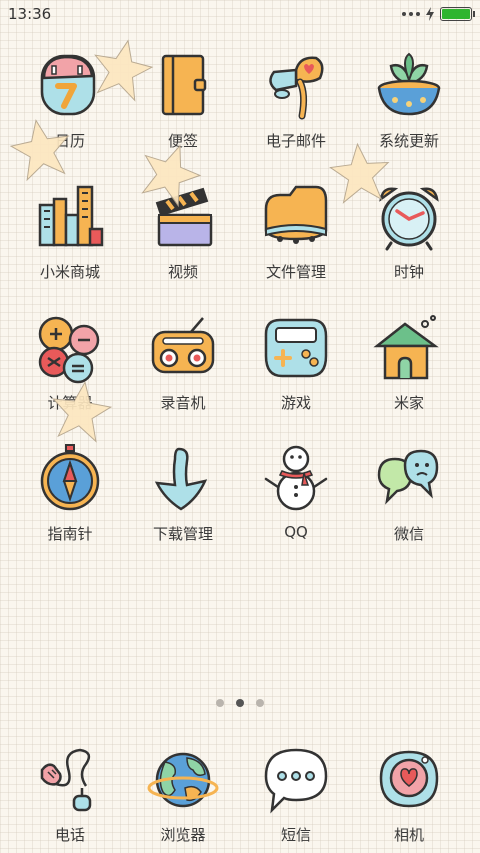  What do you see at coordinates (408, 534) in the screenshot?
I see `app-label: 微信` at bounding box center [408, 534].